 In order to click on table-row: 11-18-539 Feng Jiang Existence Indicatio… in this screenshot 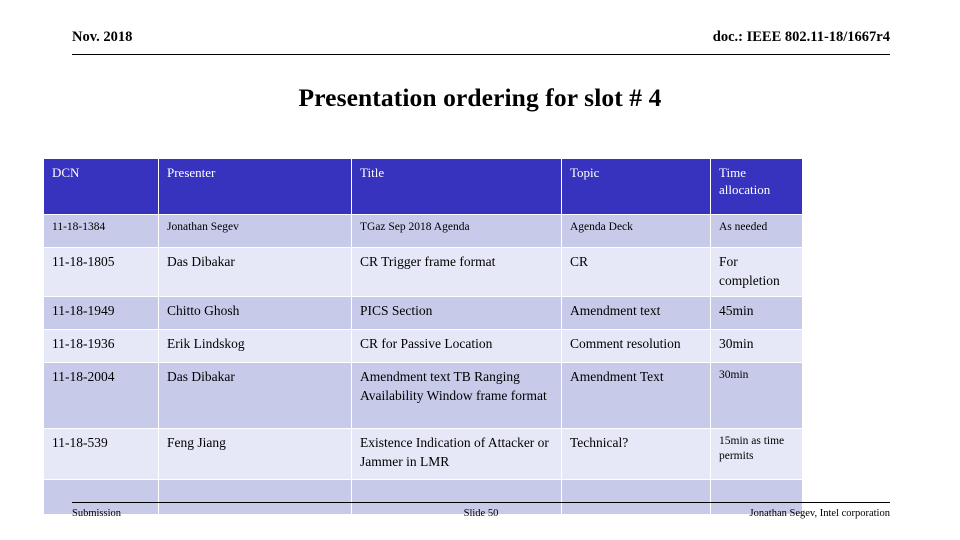, I will do `click(423, 454)`.